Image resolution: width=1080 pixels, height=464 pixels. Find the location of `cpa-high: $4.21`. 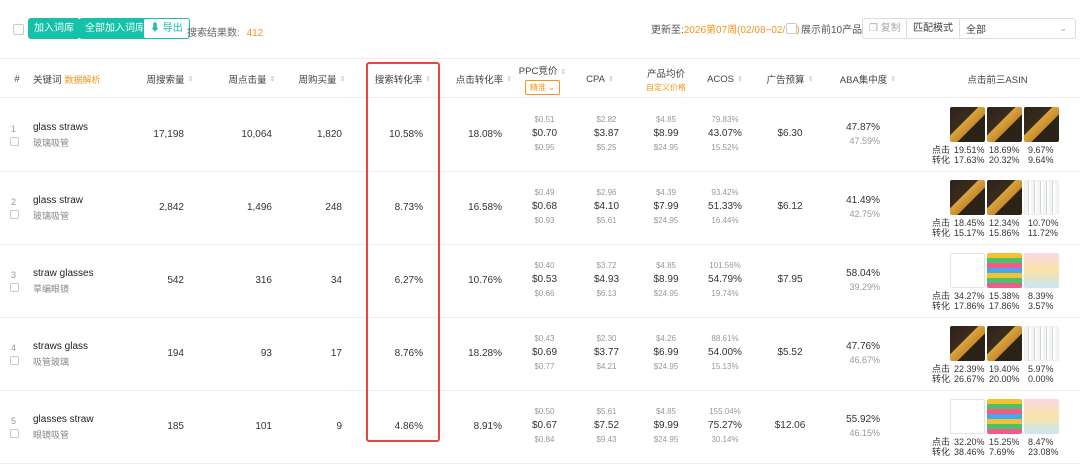

cpa-high: $4.21 is located at coordinates (606, 366).